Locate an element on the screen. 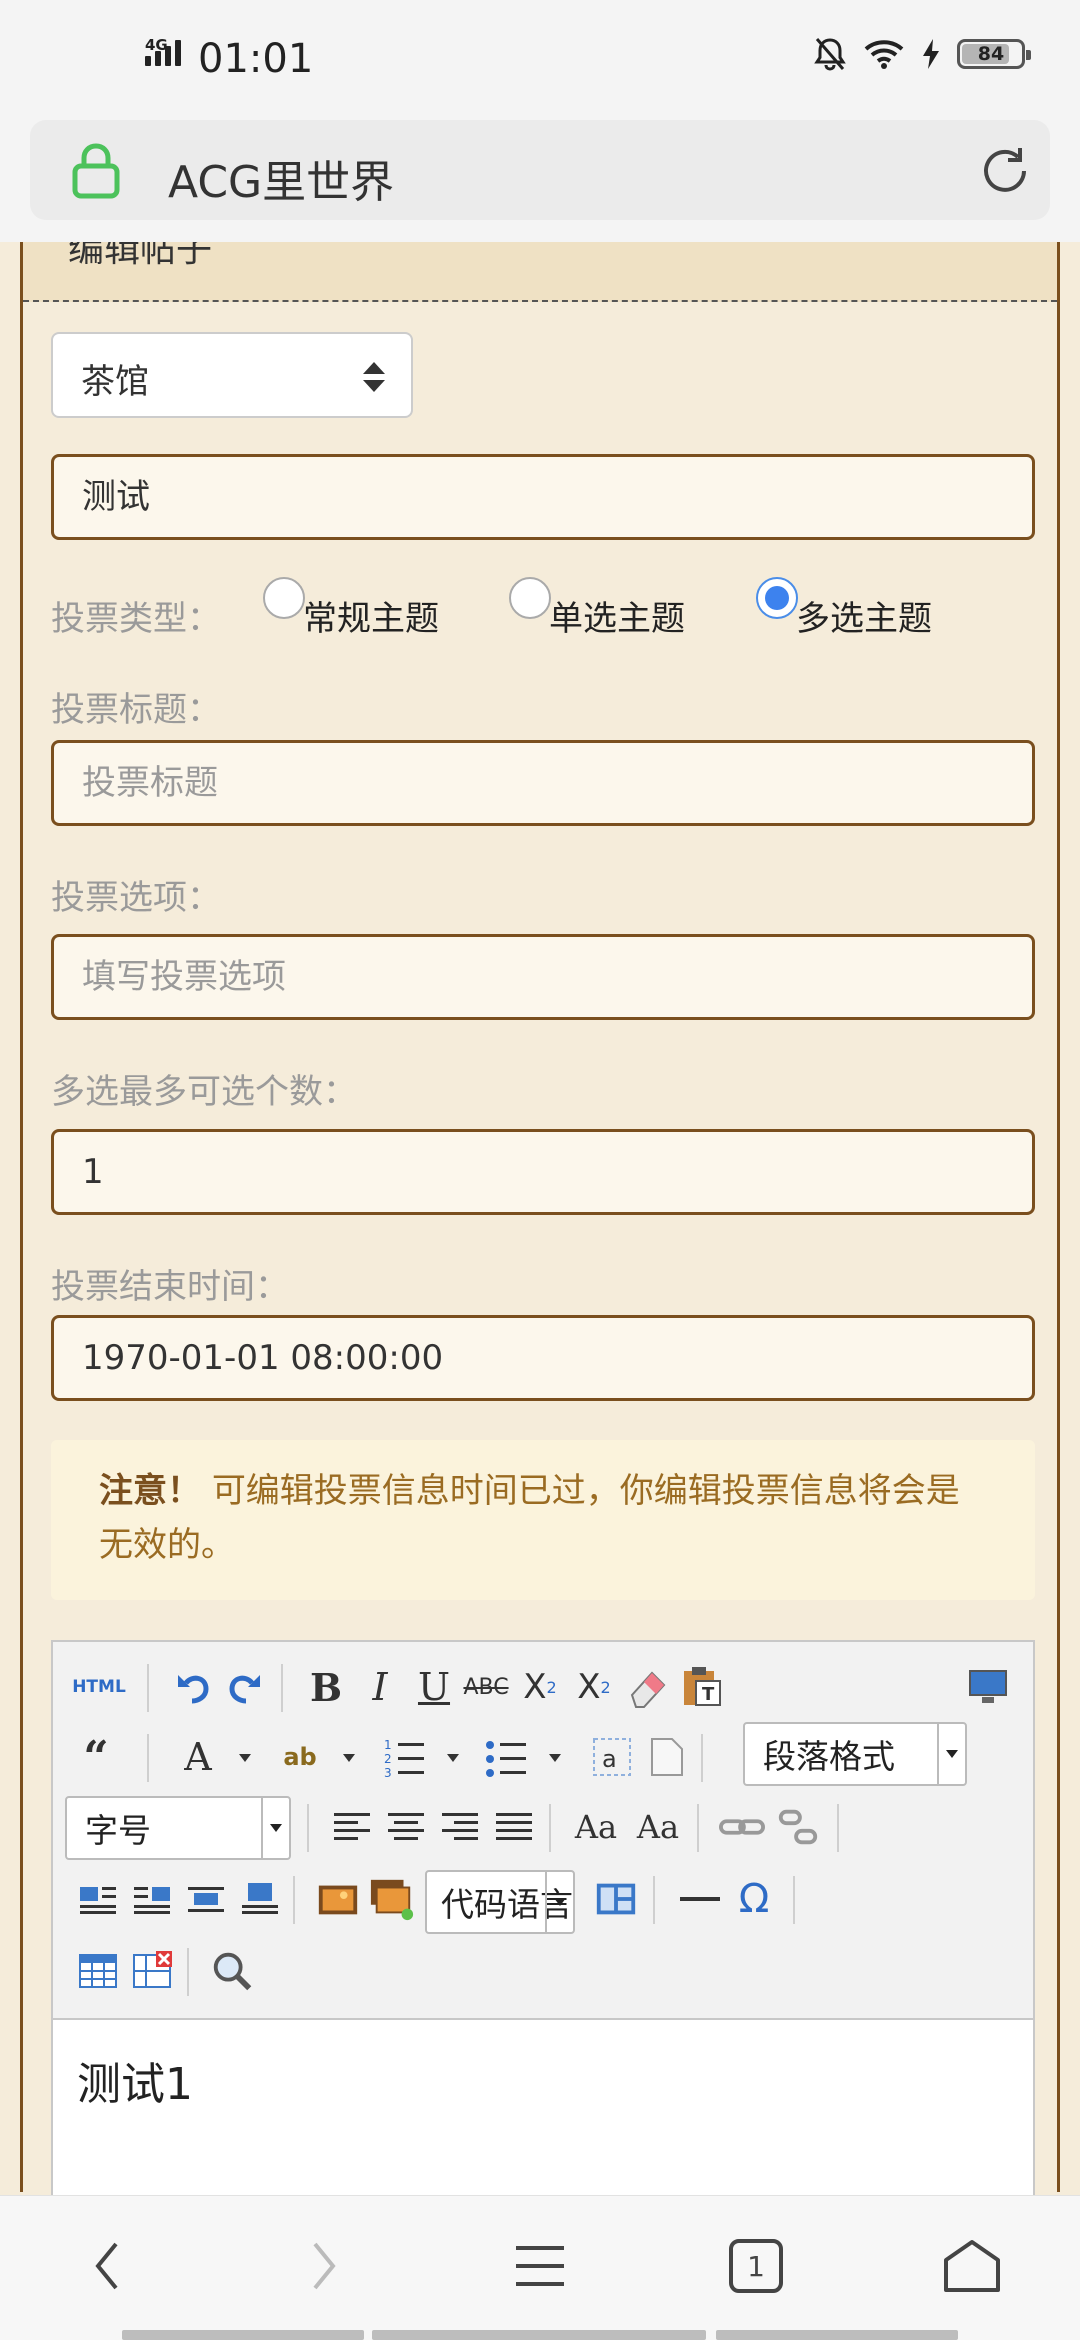 This screenshot has width=1080, height=2340. special-char-icon: Ω is located at coordinates (754, 1899).